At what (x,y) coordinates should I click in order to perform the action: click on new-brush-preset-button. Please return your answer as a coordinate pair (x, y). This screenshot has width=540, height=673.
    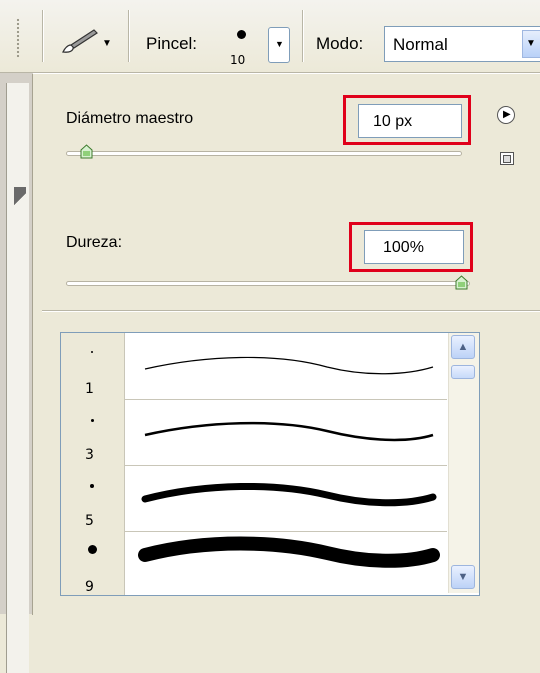
    Looking at the image, I should click on (507, 158).